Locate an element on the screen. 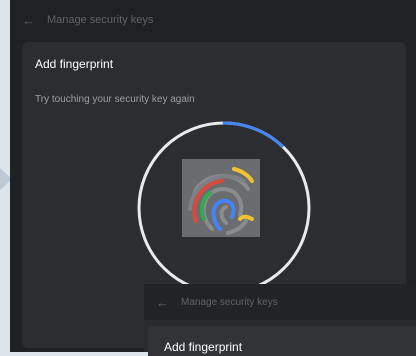  front-titlebar: ← Manage security keys is located at coordinates (280, 302).